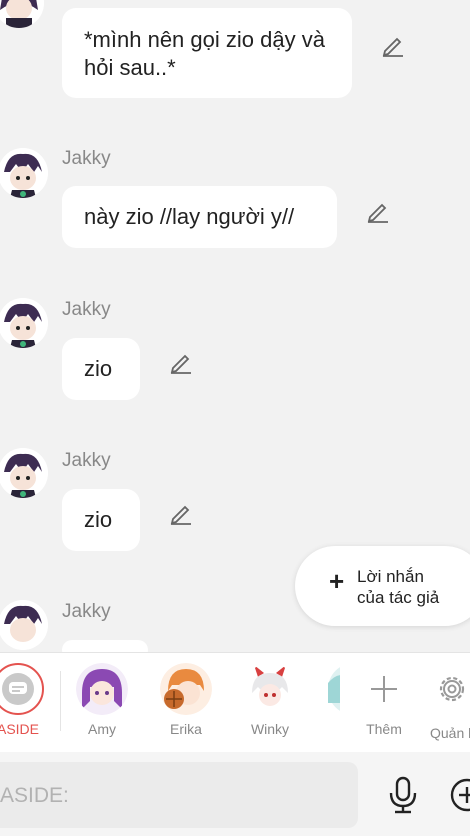 The height and width of the screenshot is (836, 470). Describe the element at coordinates (452, 689) in the screenshot. I see `gear-icon` at that location.